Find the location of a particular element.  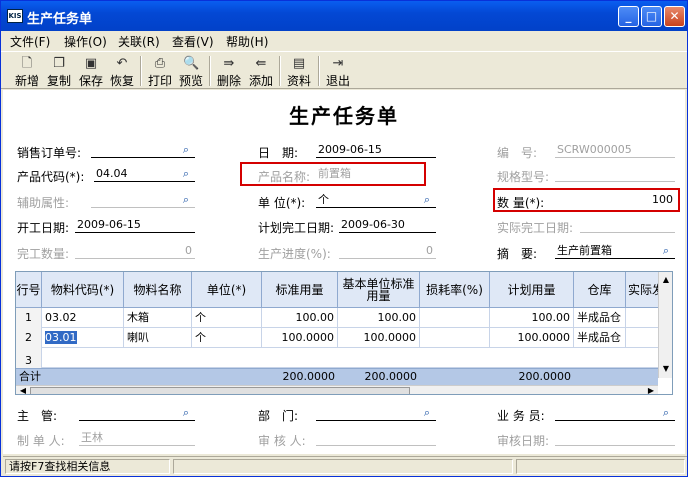

cell-material-name: 木箱 is located at coordinates (158, 318).